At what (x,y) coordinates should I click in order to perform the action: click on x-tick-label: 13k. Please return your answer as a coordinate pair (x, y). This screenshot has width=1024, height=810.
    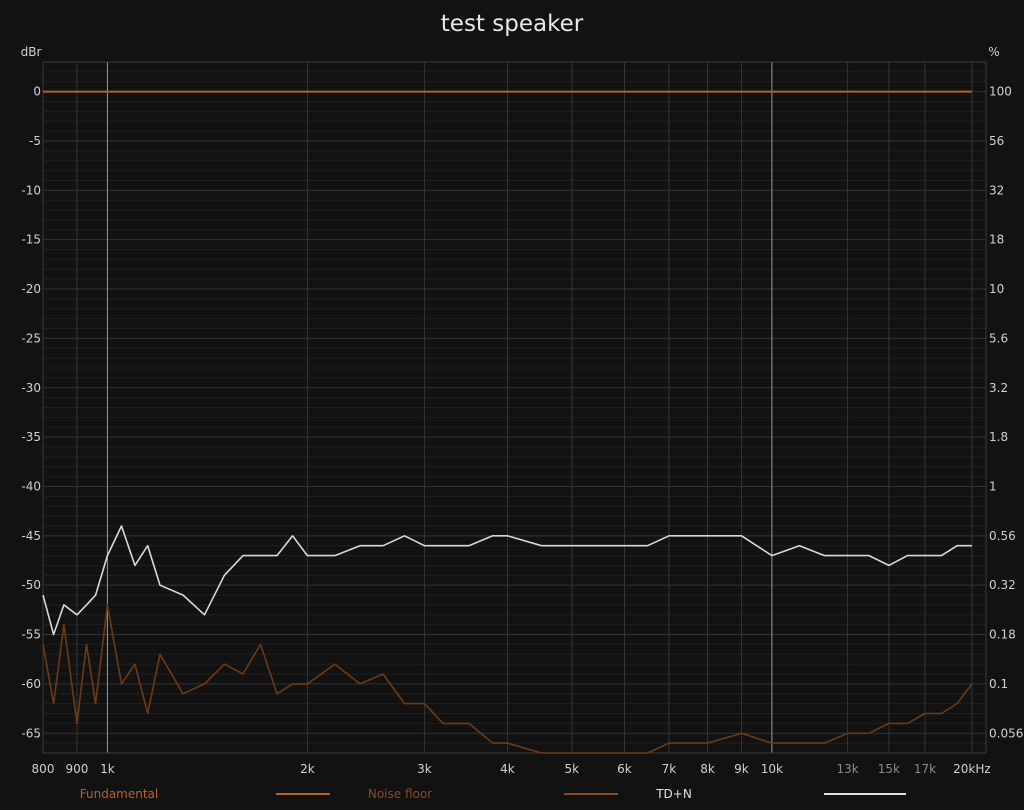
    Looking at the image, I should click on (847, 769).